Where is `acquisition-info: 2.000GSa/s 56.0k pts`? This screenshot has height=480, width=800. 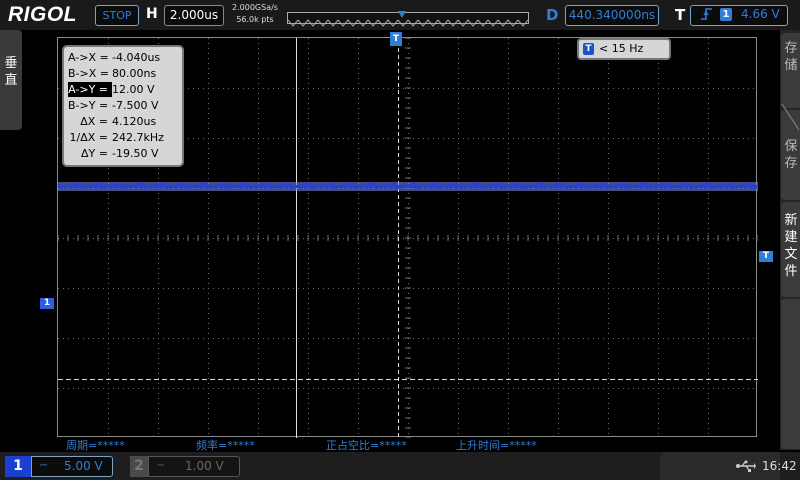 acquisition-info: 2.000GSa/s 56.0k pts is located at coordinates (255, 14).